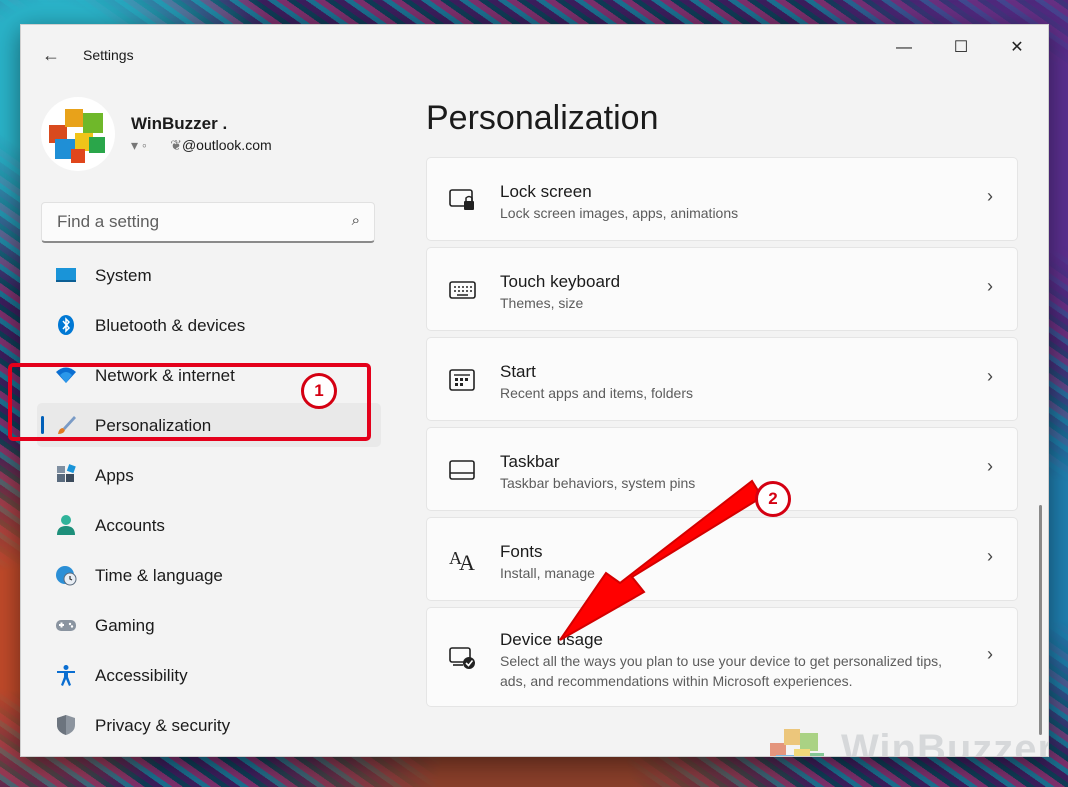  I want to click on step-badge-2: 2, so click(773, 499).